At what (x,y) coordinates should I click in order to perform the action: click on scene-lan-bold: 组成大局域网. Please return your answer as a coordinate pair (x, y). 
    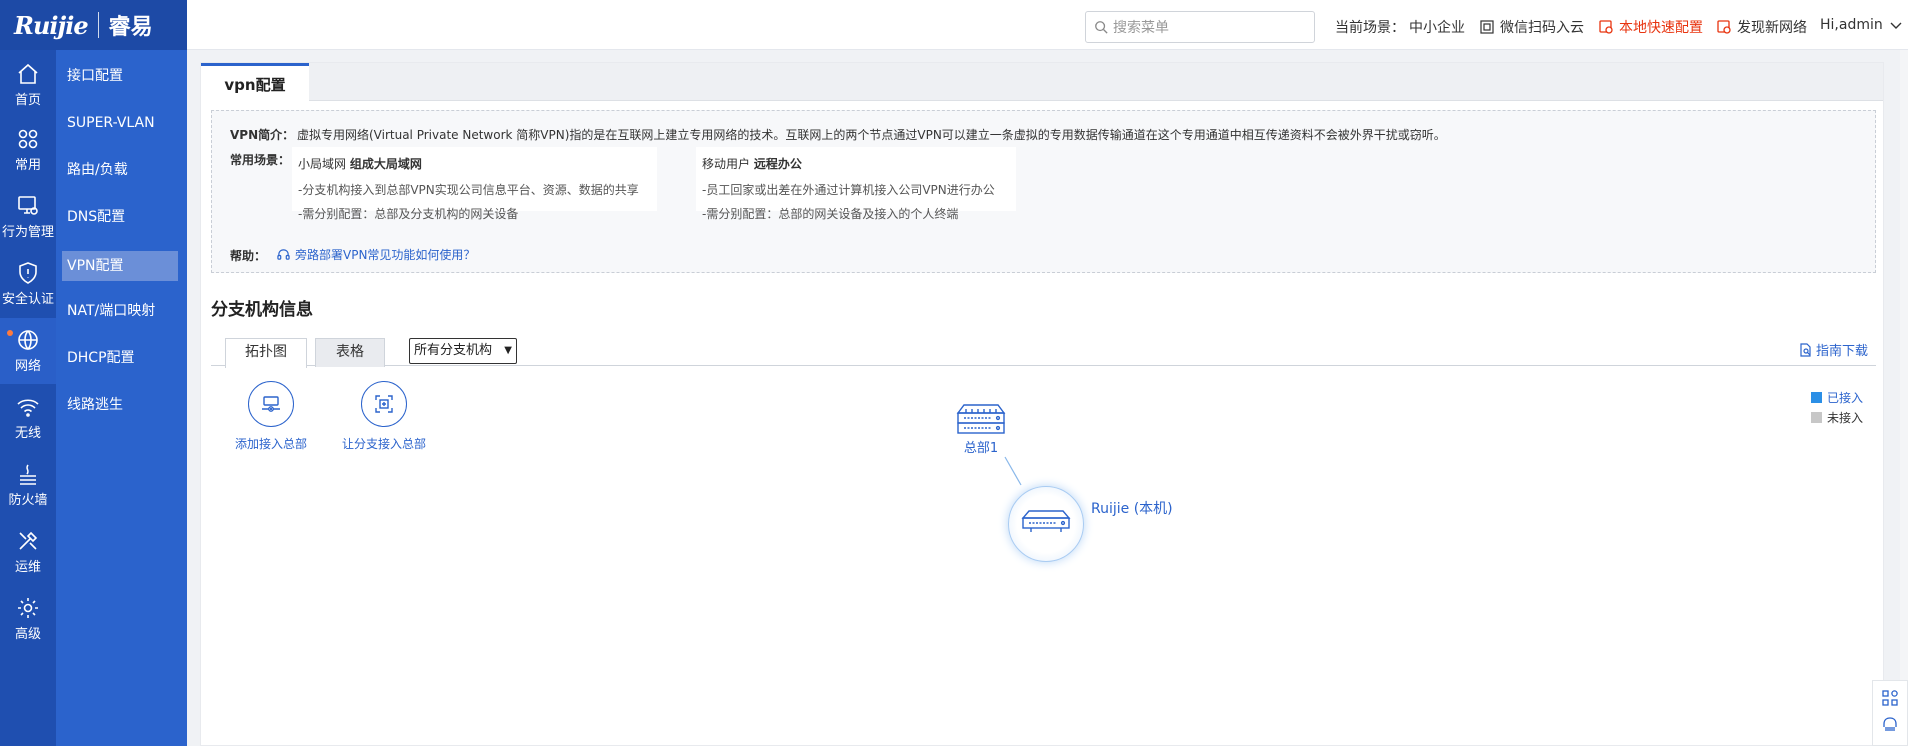
    Looking at the image, I should click on (385, 164).